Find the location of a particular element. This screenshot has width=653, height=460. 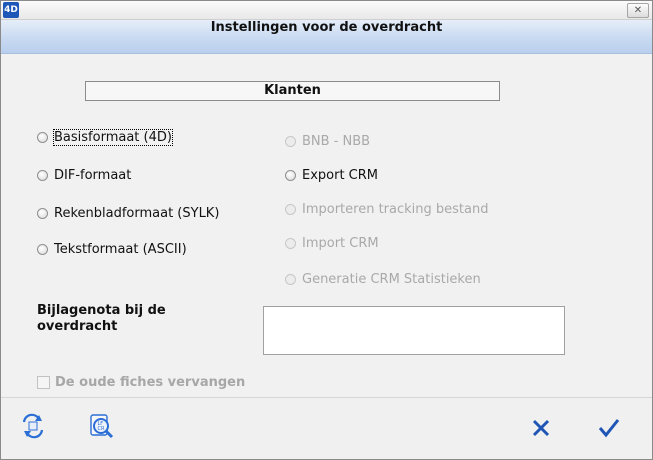

radio-dif-formaat: DIF-formaat is located at coordinates (84, 175).